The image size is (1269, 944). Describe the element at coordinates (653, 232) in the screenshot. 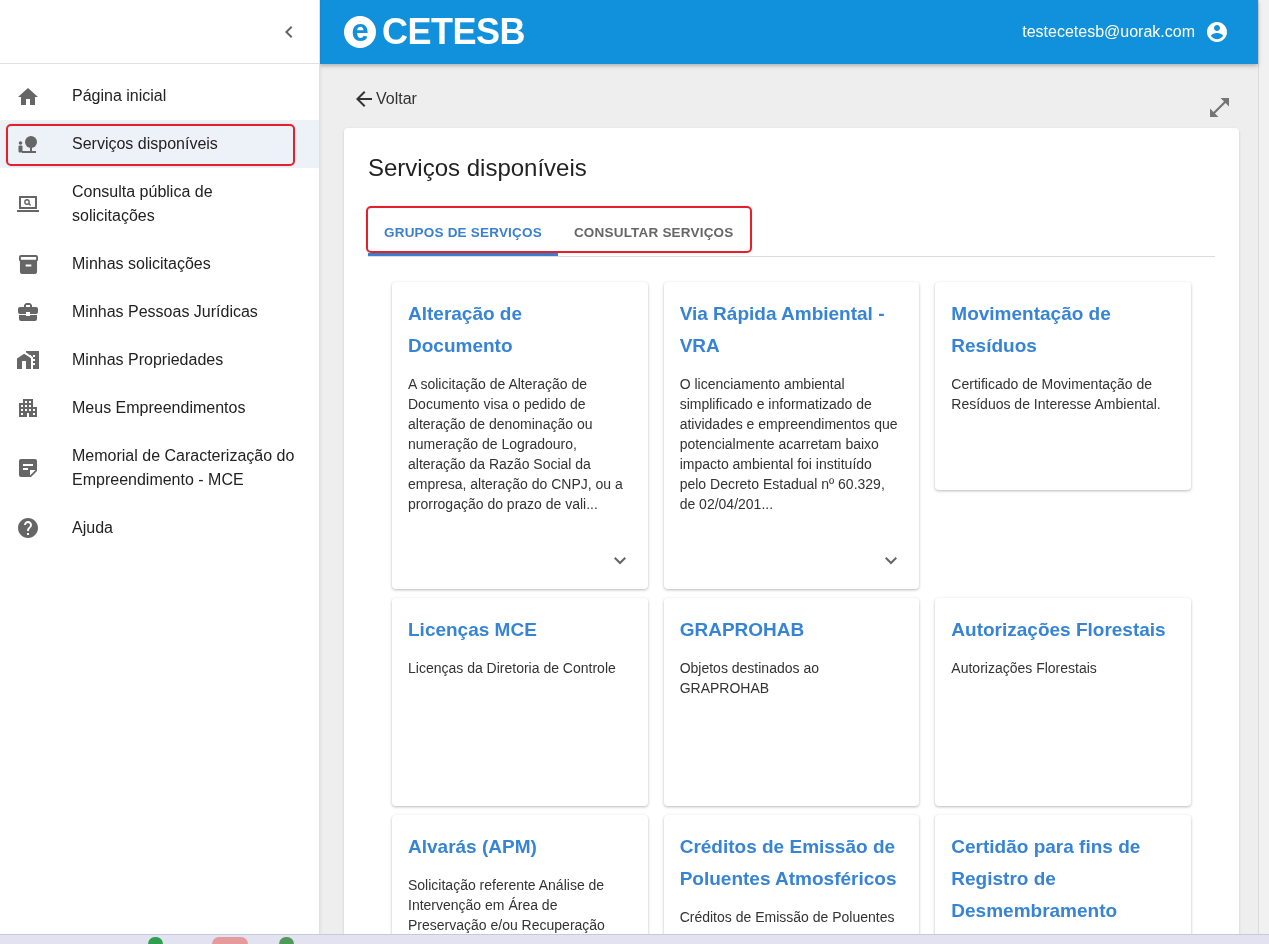

I see `tab: CONSULTAR SERVIÇOS` at that location.